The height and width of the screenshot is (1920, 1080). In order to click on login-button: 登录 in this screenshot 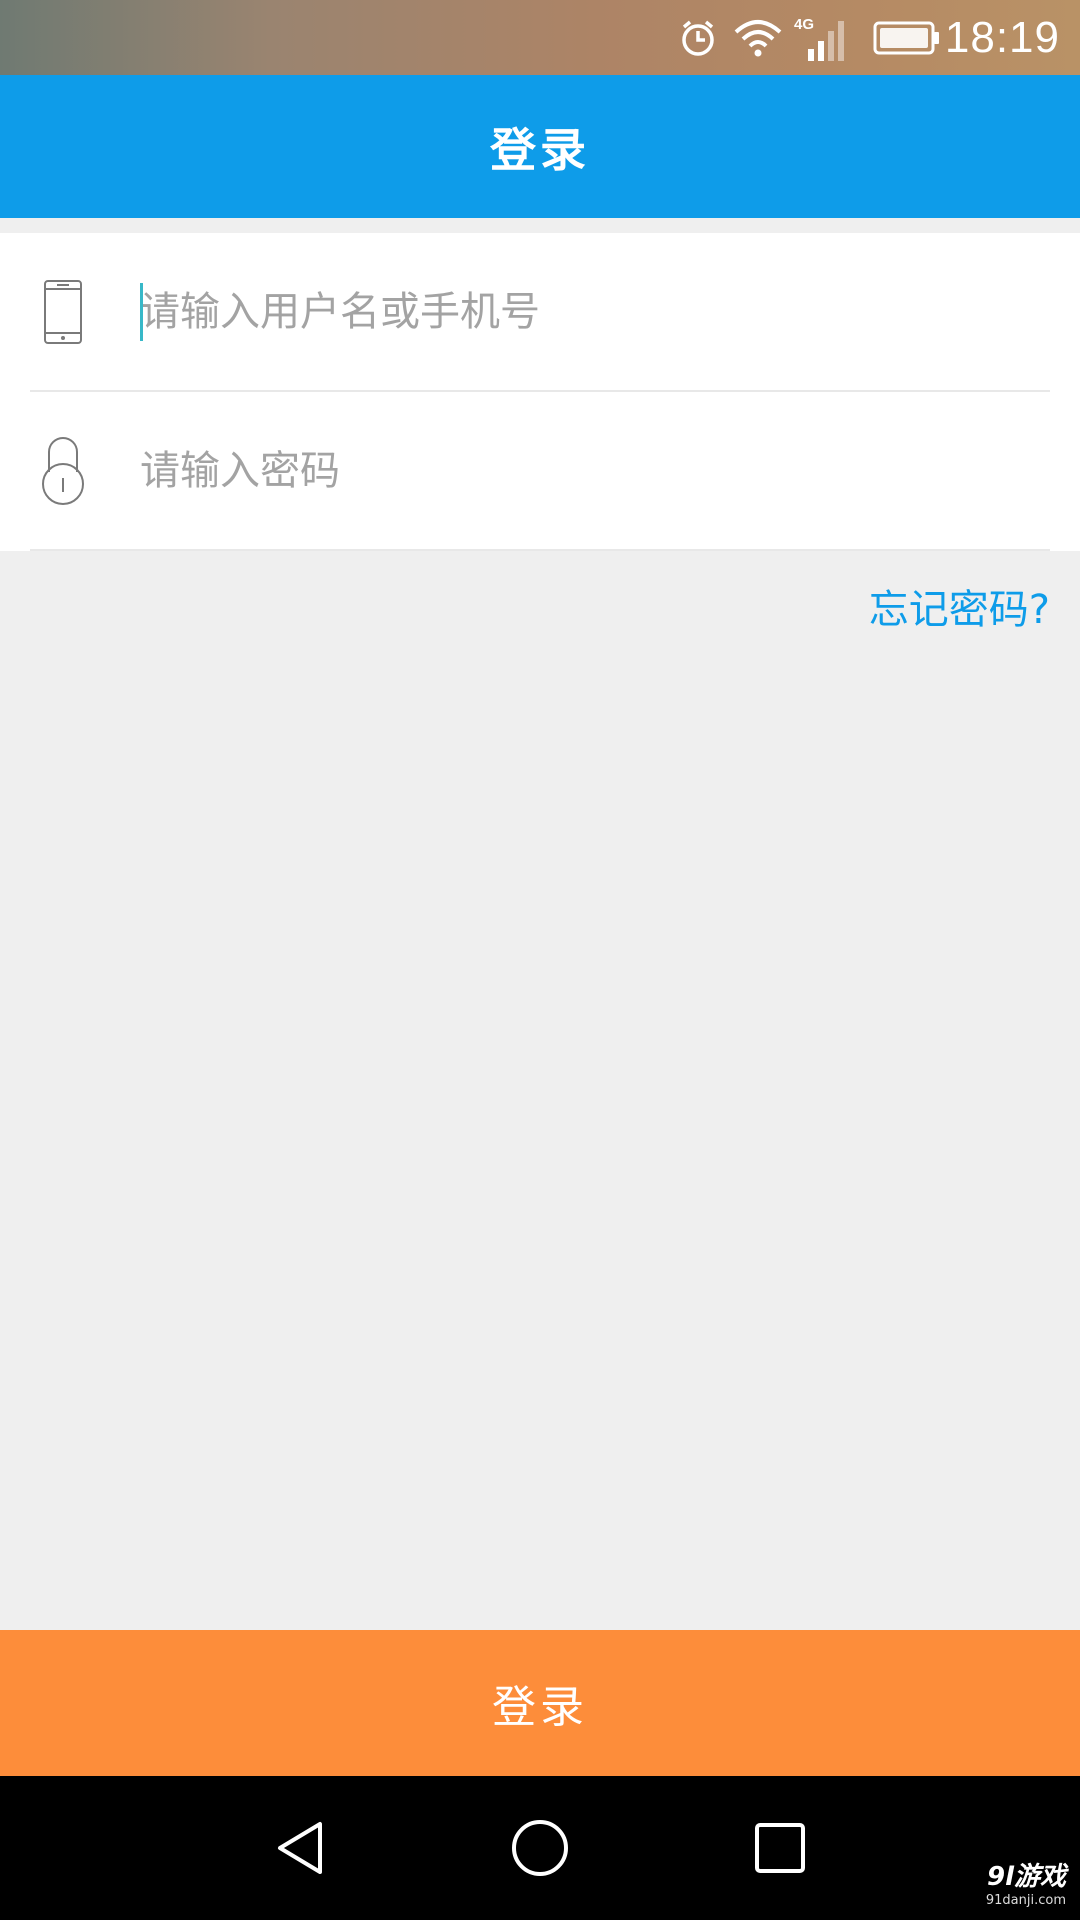, I will do `click(540, 1703)`.